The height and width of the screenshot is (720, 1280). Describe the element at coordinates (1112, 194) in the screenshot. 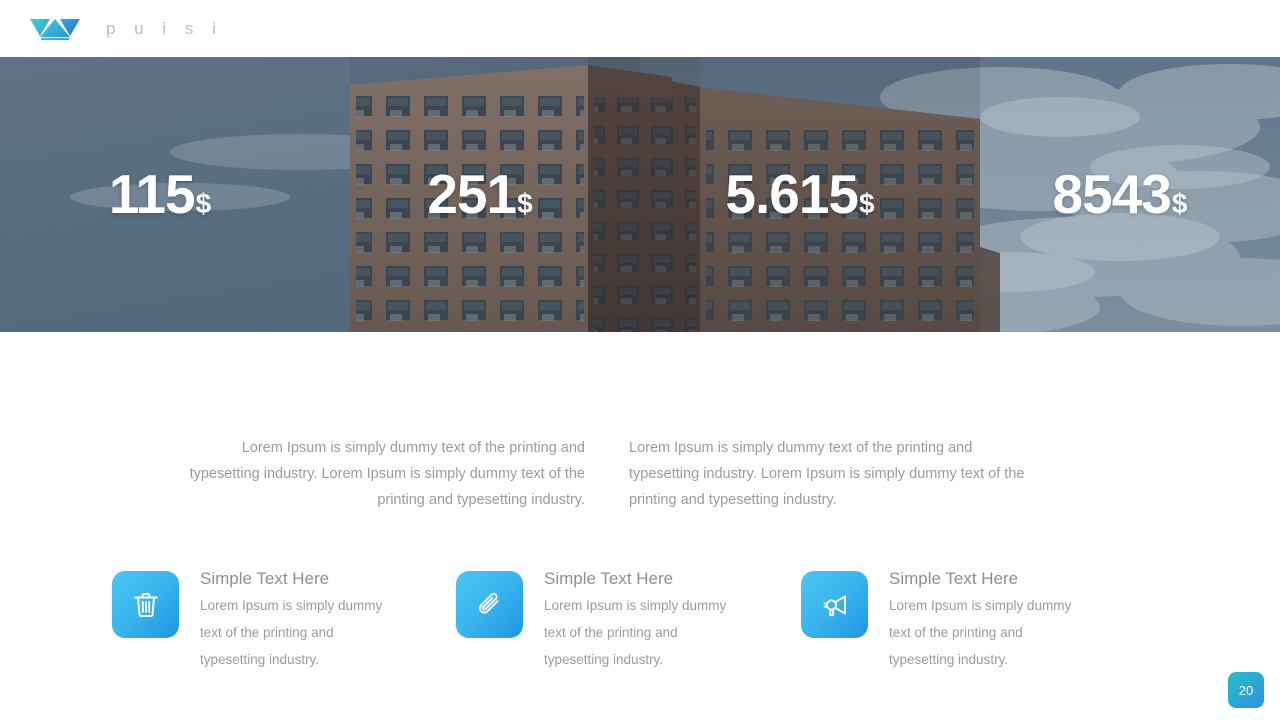

I see `stat-value: 8543` at that location.